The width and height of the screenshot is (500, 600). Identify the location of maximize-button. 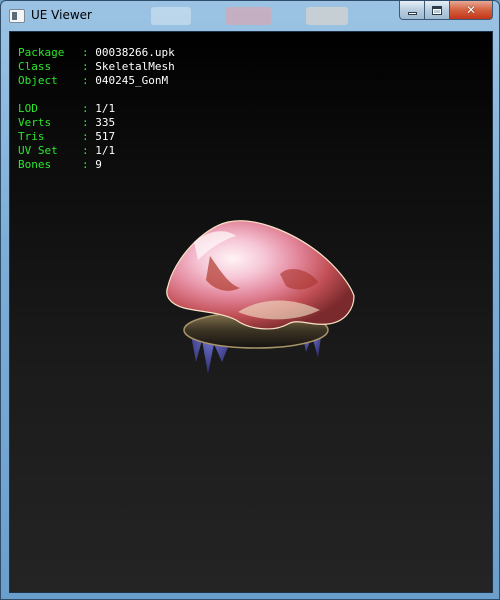
(437, 10).